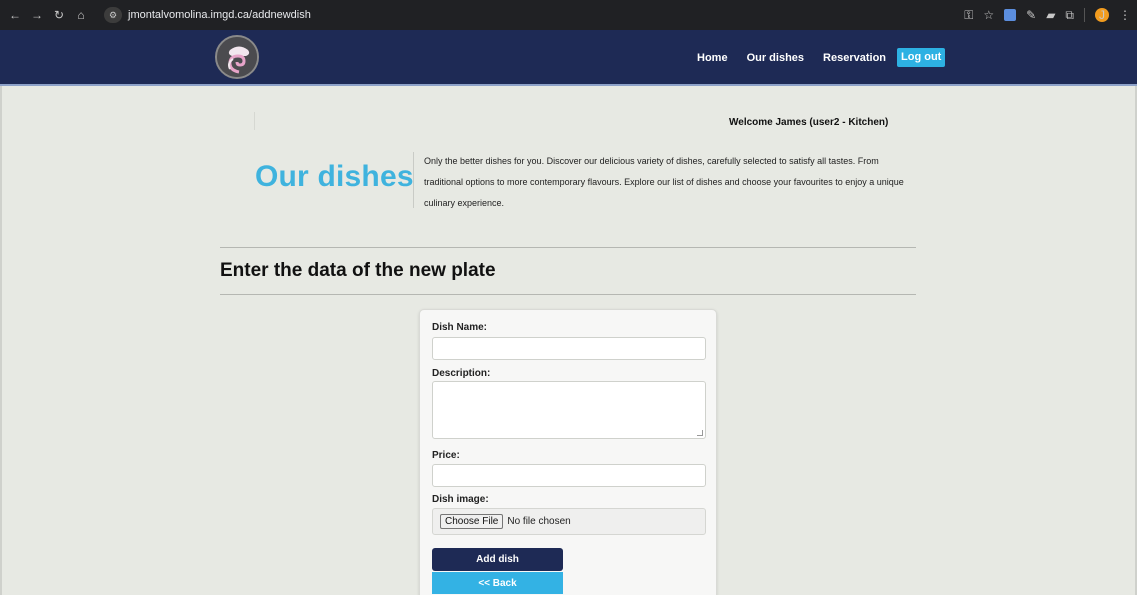  I want to click on browser-nav: ← → ↻ ⌂, so click(50, 15).